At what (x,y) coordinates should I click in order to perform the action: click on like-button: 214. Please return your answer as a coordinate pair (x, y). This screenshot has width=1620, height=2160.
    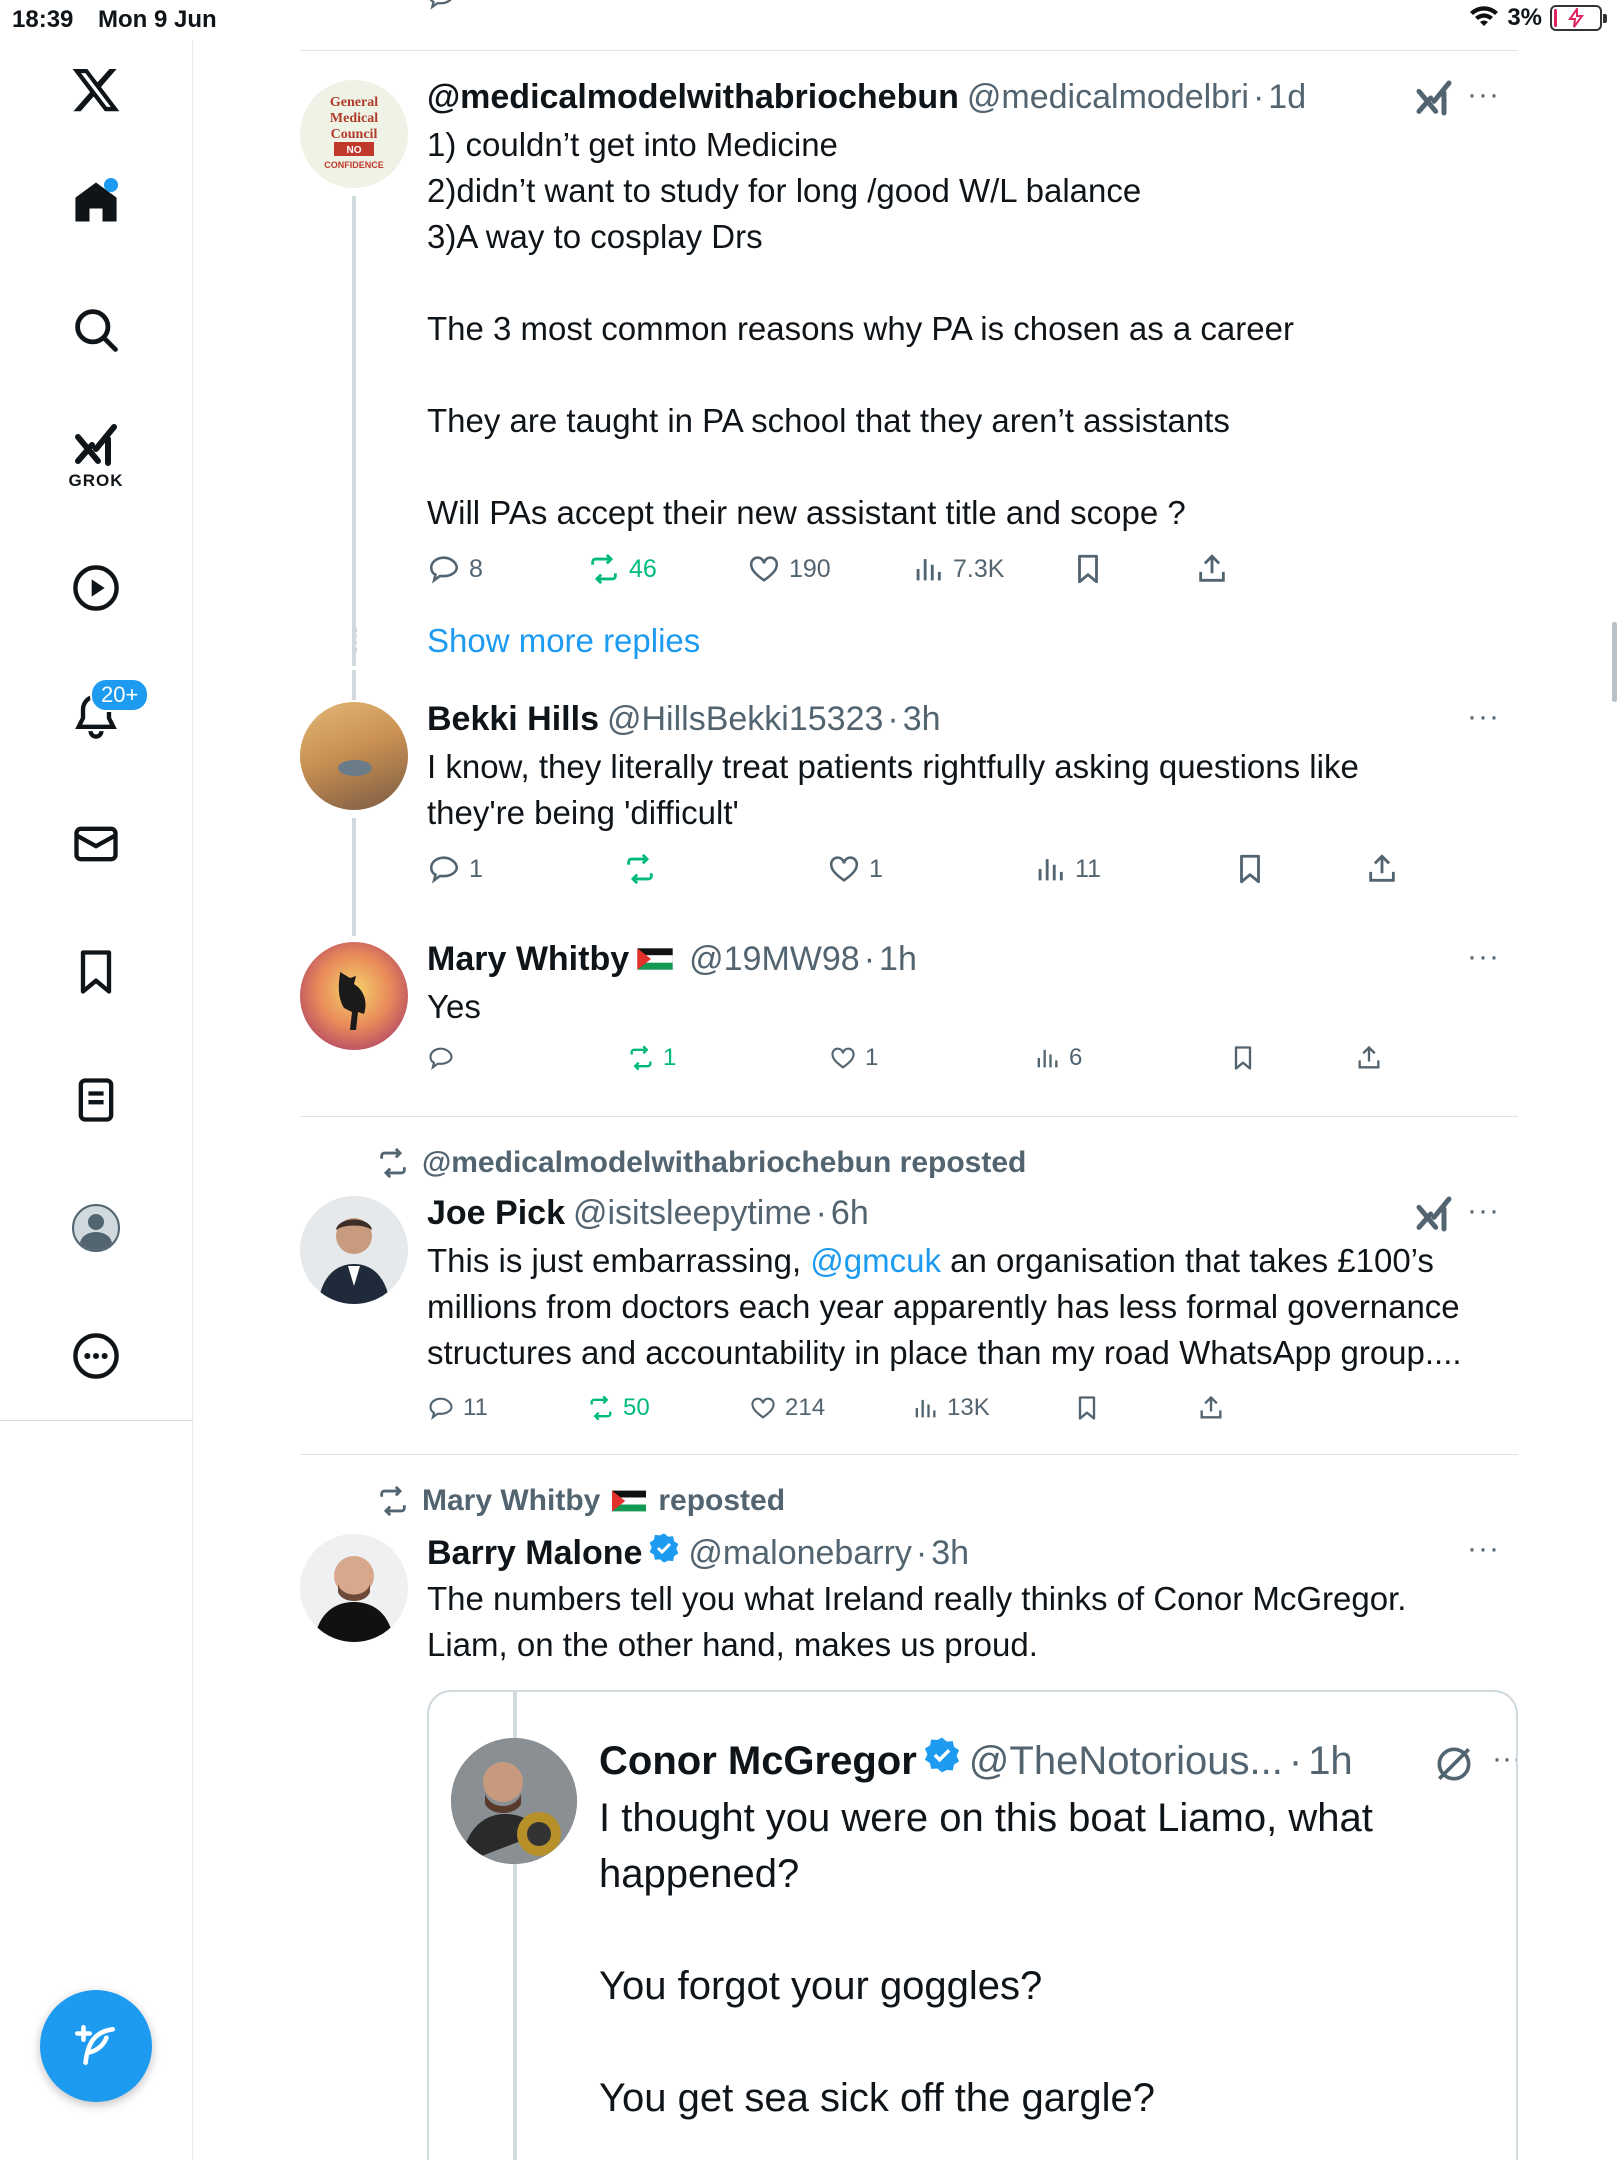
    Looking at the image, I should click on (787, 1408).